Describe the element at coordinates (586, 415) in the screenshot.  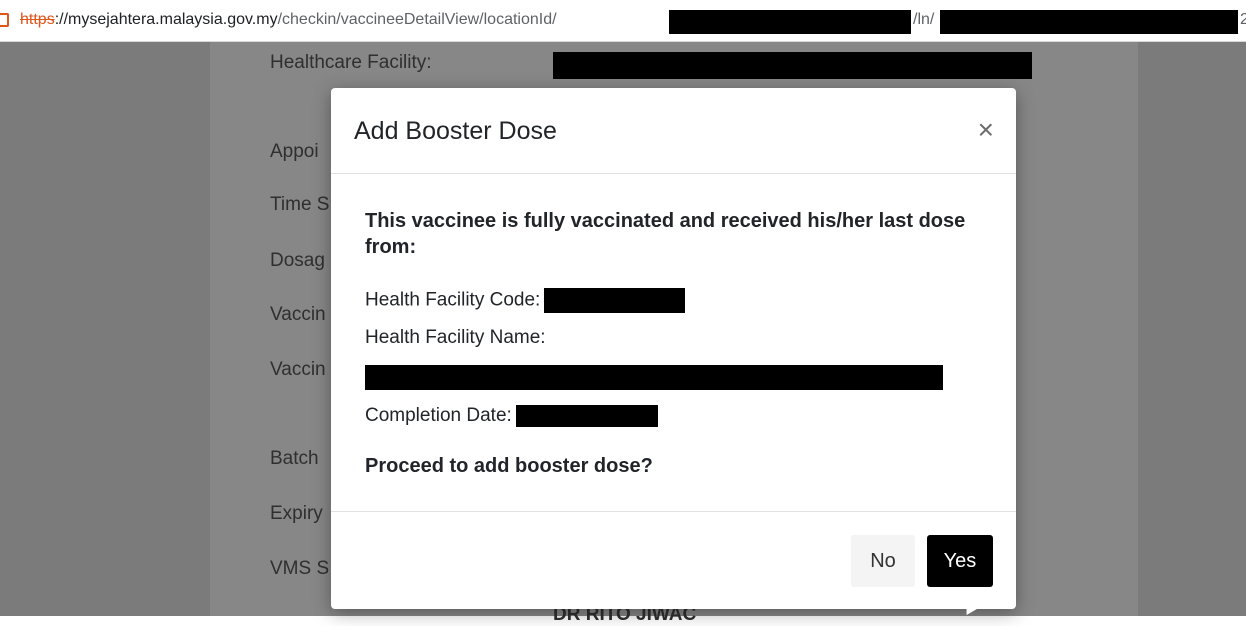
I see `date-redaction` at that location.